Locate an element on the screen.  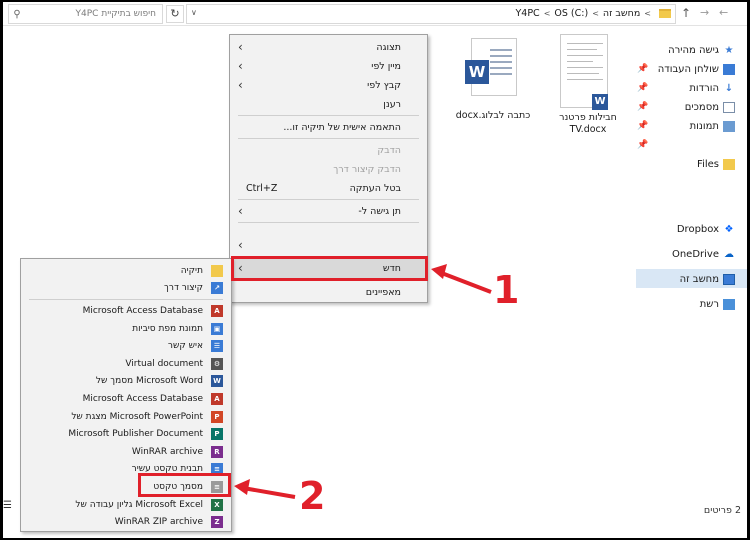
address-bar: ∨ < מחשב זה < OS (C:) < Y4PC is located at coordinates (431, 14).